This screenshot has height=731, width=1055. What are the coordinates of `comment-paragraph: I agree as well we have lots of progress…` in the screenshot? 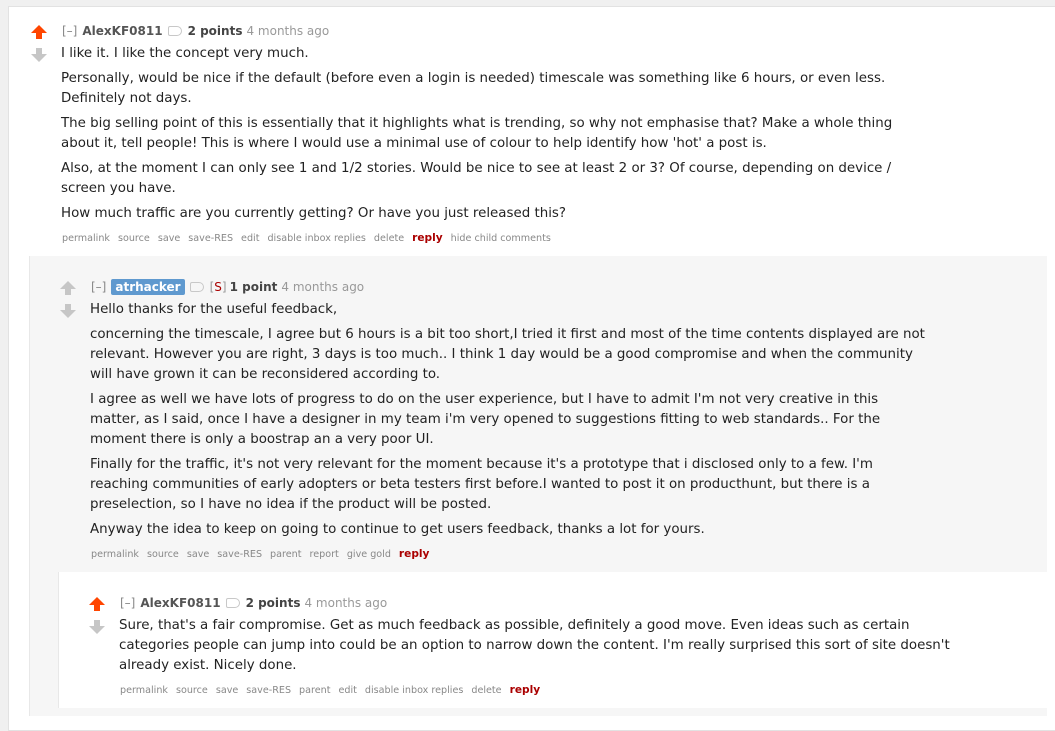 It's located at (485, 419).